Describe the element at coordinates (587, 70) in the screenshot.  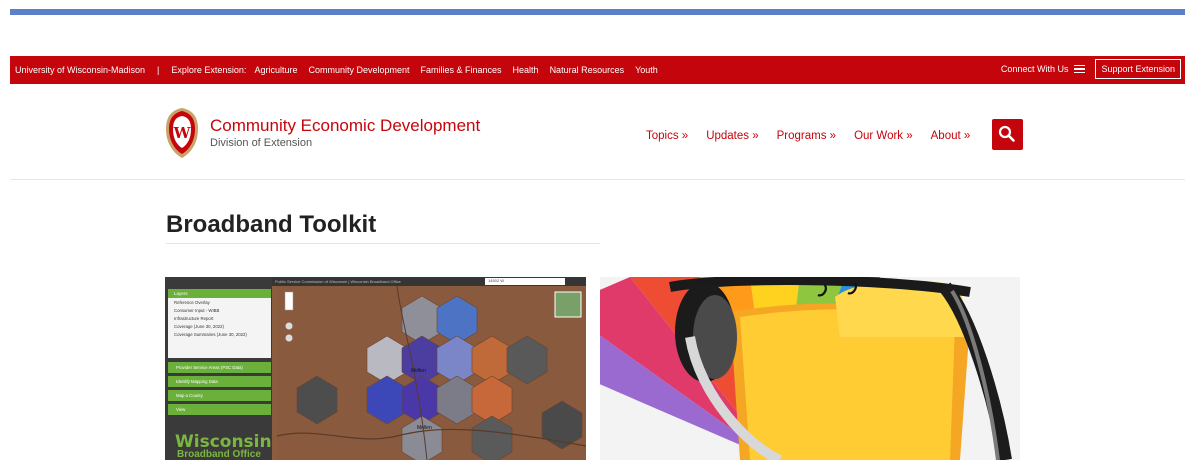
I see `utility-link-natural-resources: Natural Resources` at that location.